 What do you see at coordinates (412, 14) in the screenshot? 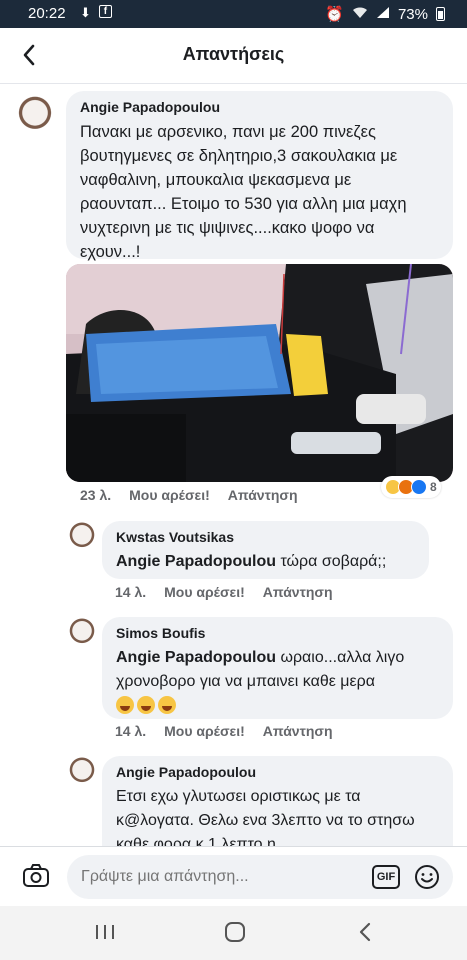
I see `battery-percent: 73%` at bounding box center [412, 14].